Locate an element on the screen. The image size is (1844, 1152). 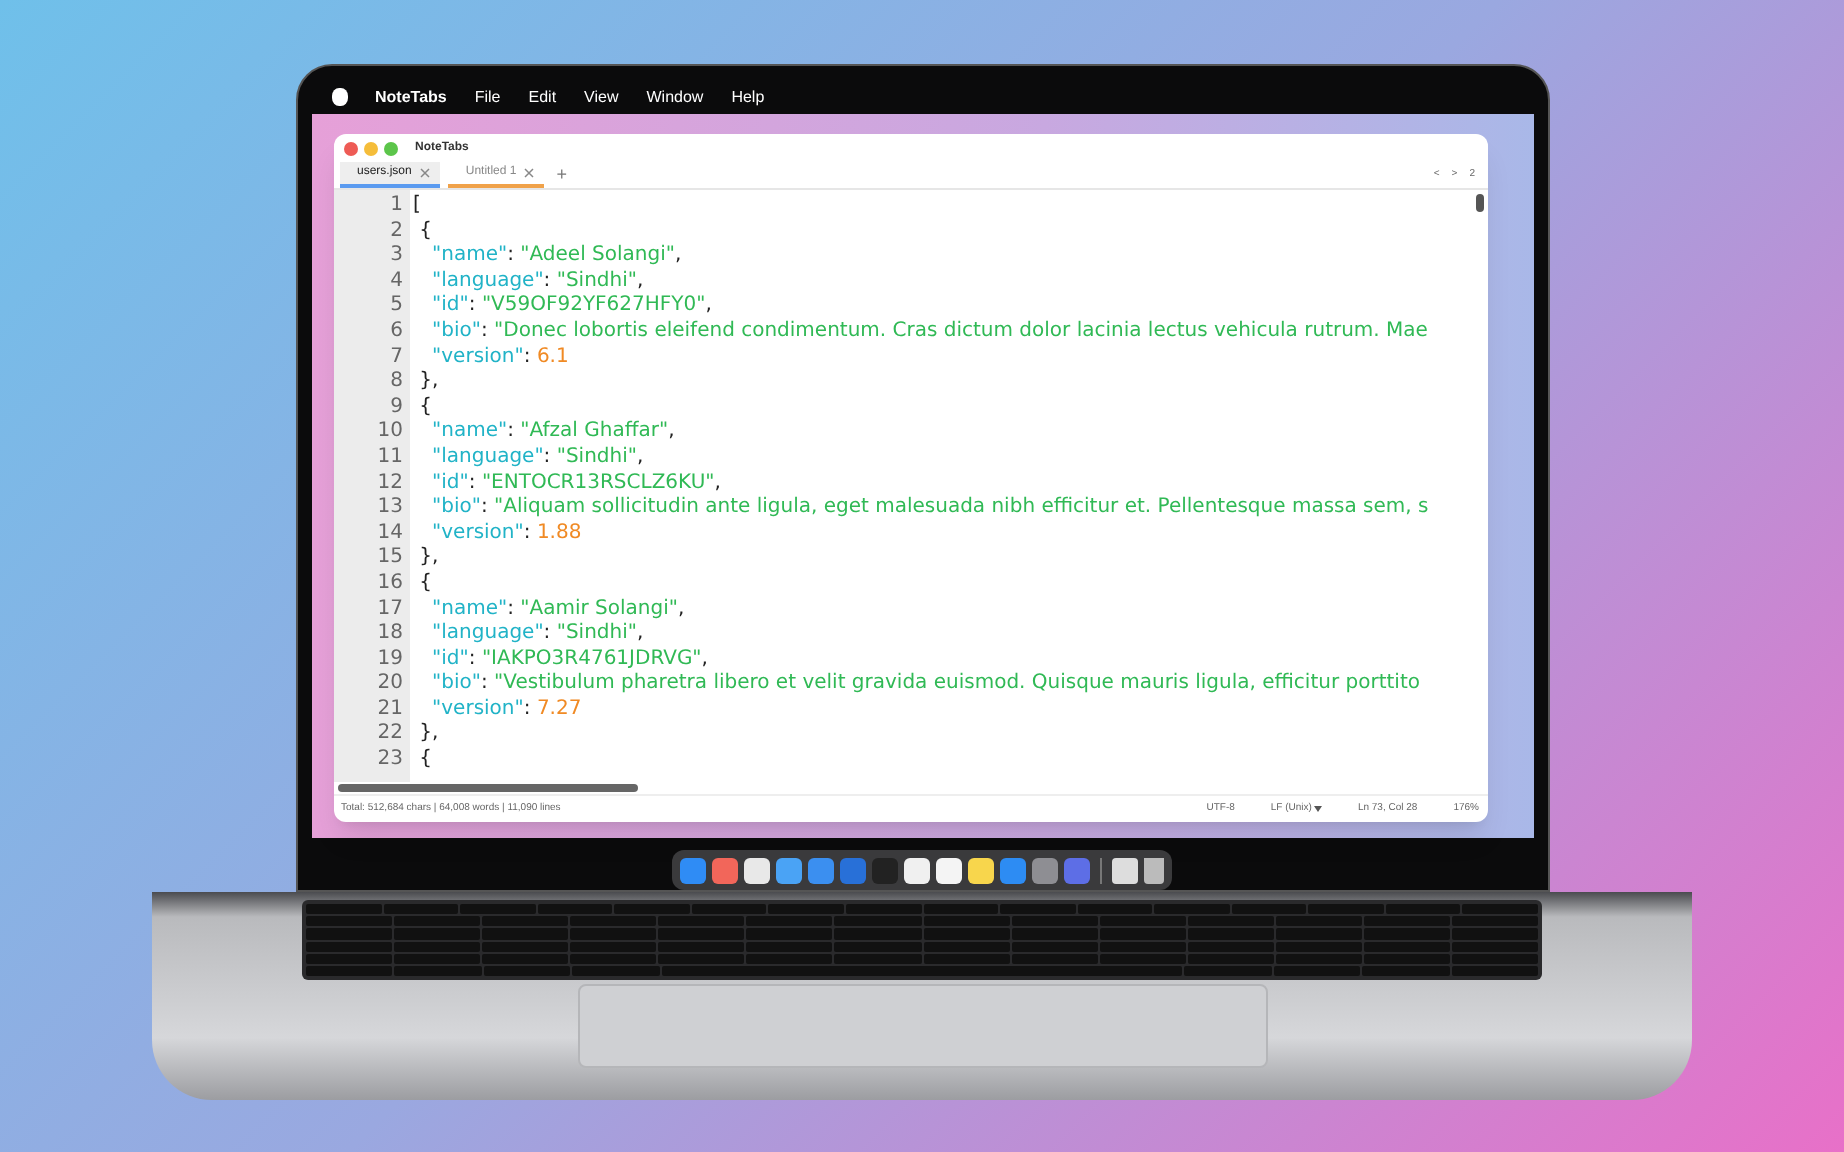
app-menu: NoteTabs is located at coordinates (411, 97).